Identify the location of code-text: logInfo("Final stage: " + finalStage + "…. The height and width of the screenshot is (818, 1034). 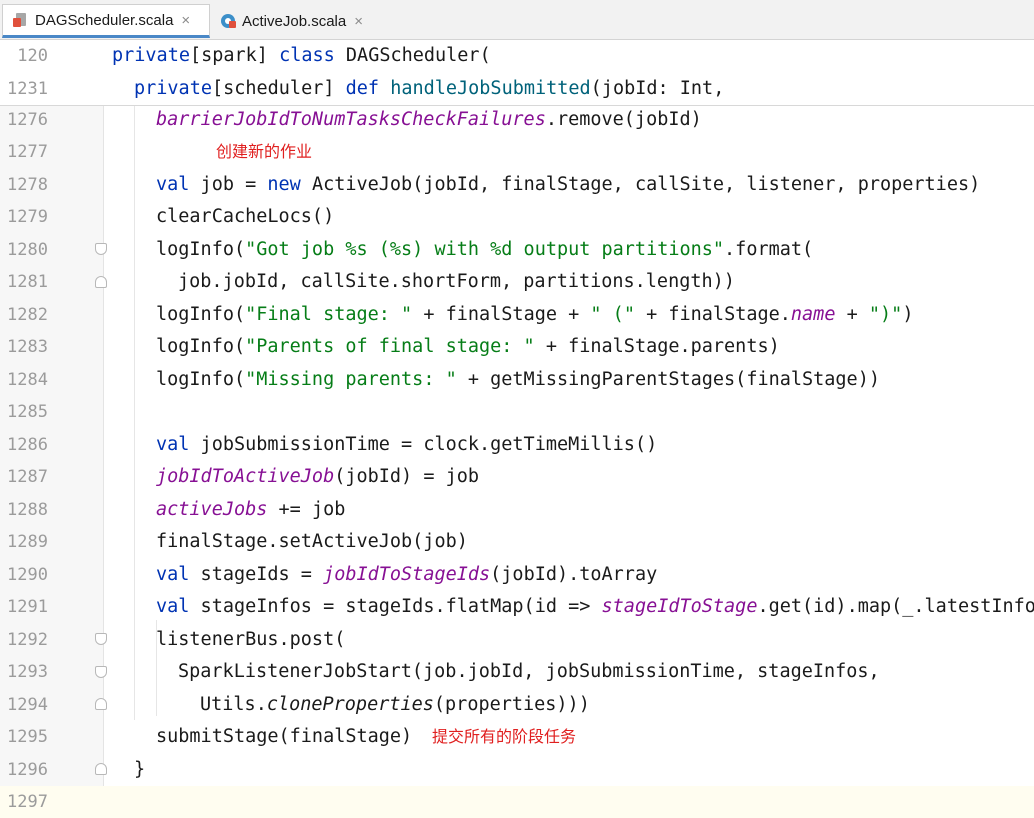
(535, 314).